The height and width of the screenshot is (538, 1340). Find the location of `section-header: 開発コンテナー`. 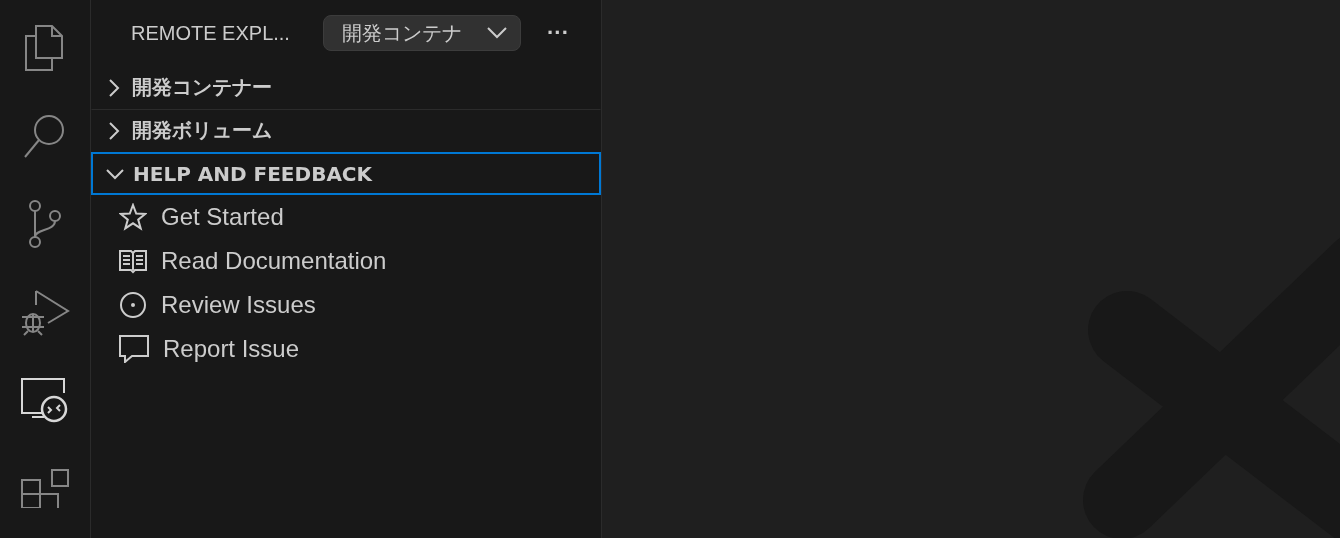

section-header: 開発コンテナー is located at coordinates (346, 87).